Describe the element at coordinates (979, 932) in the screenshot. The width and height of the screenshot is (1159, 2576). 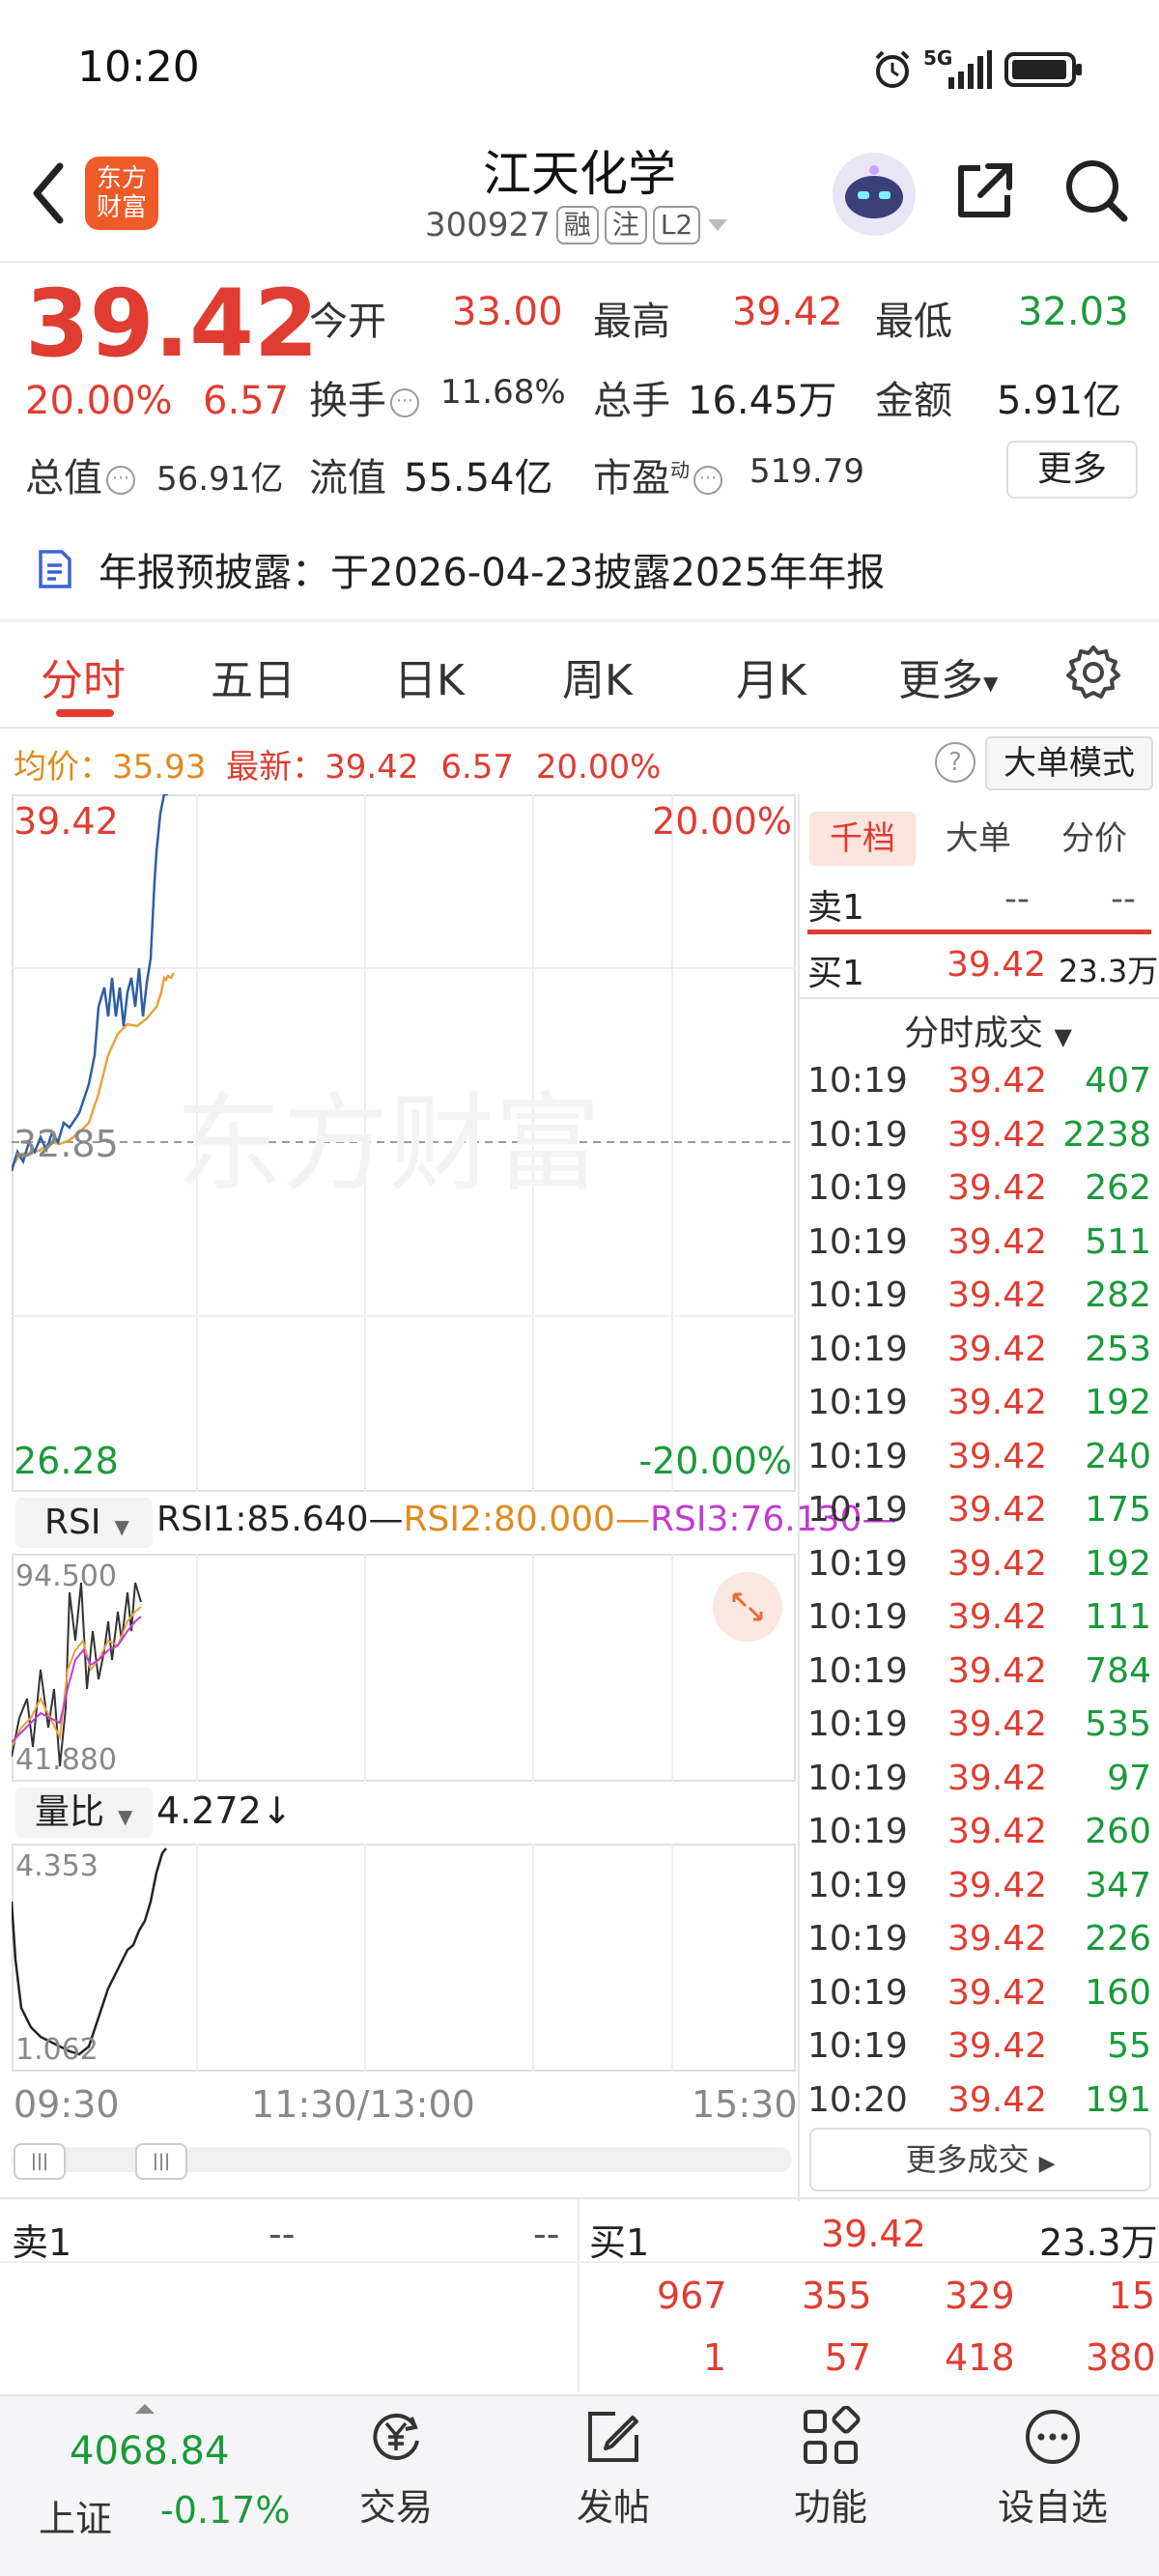
I see `bid-ask-separator` at that location.